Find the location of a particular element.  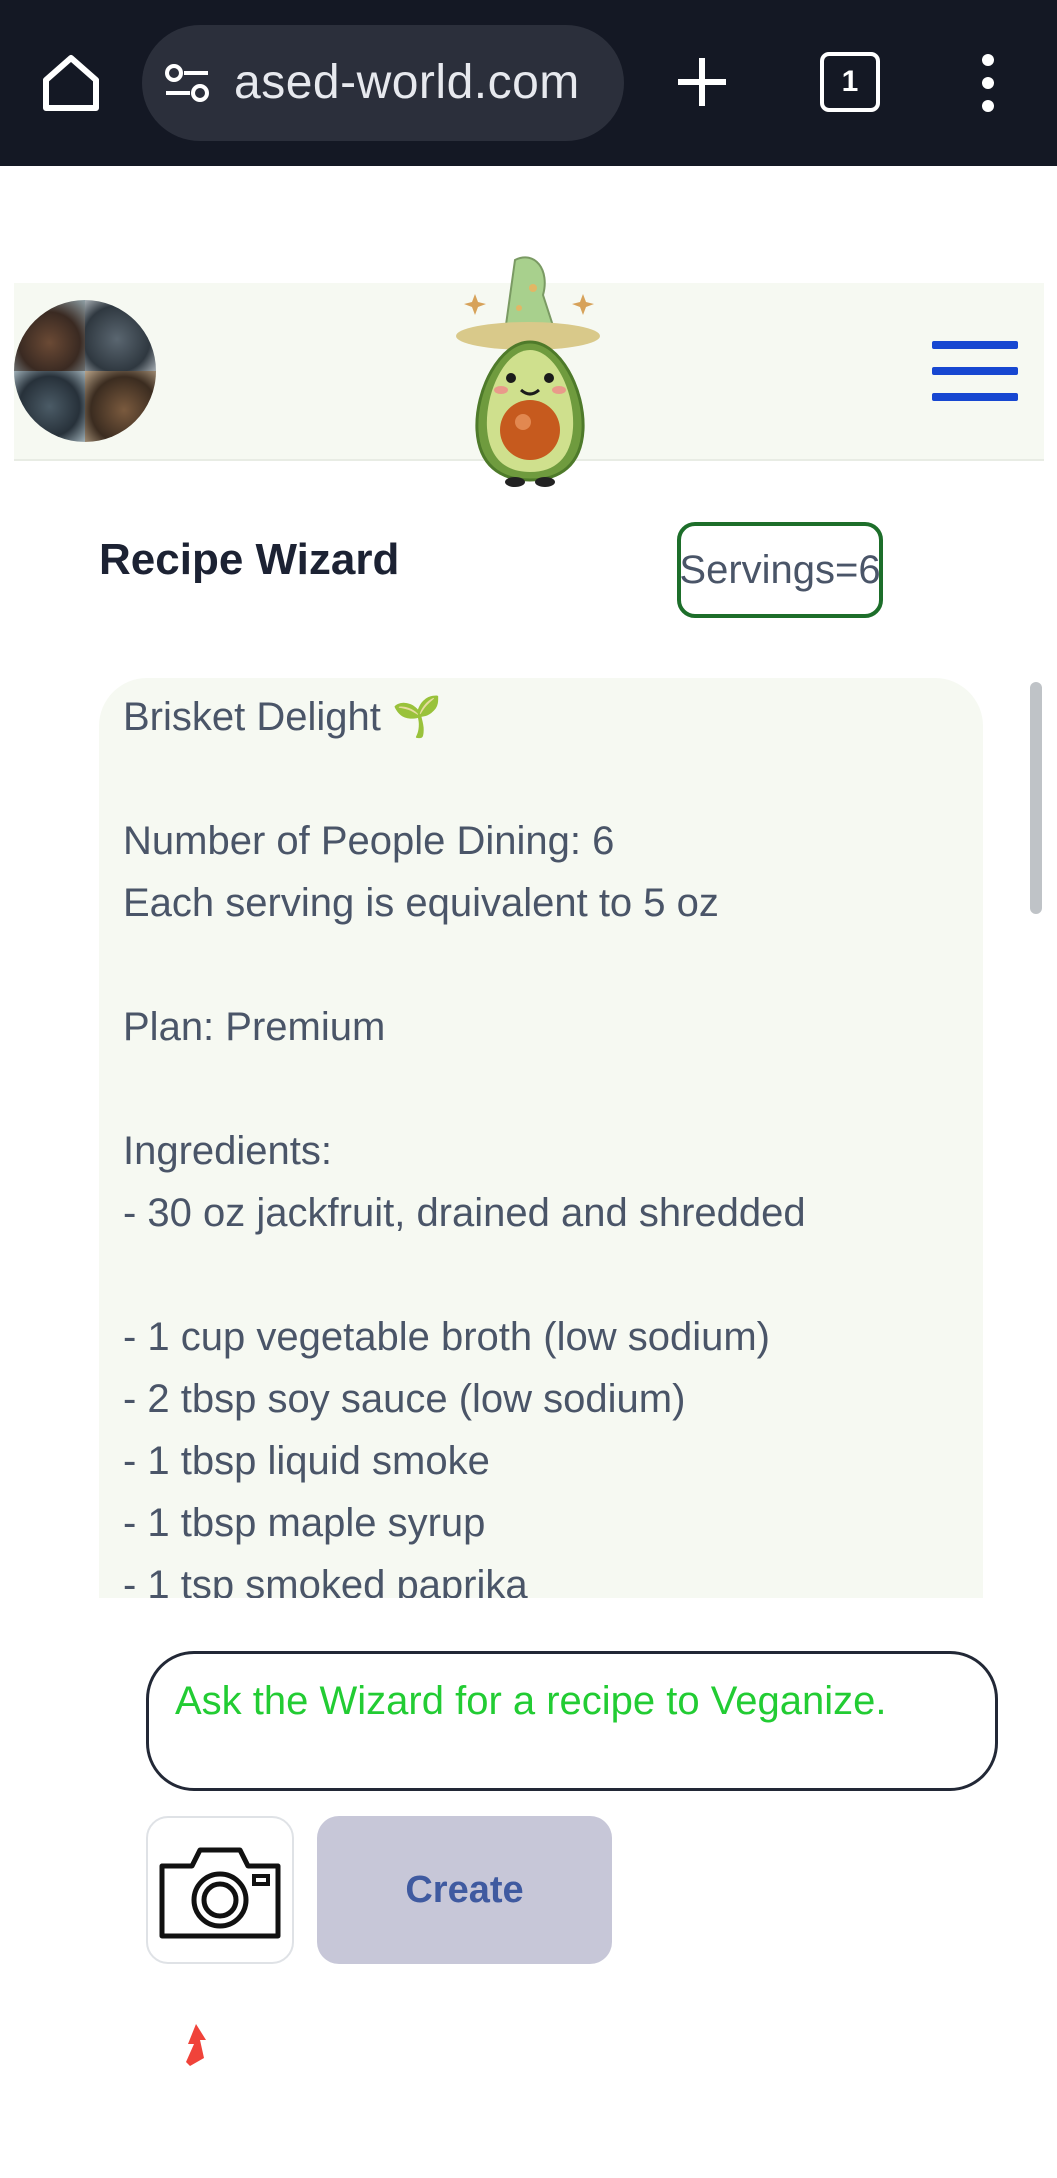

page-title: Recipe Wizard is located at coordinates (249, 559).